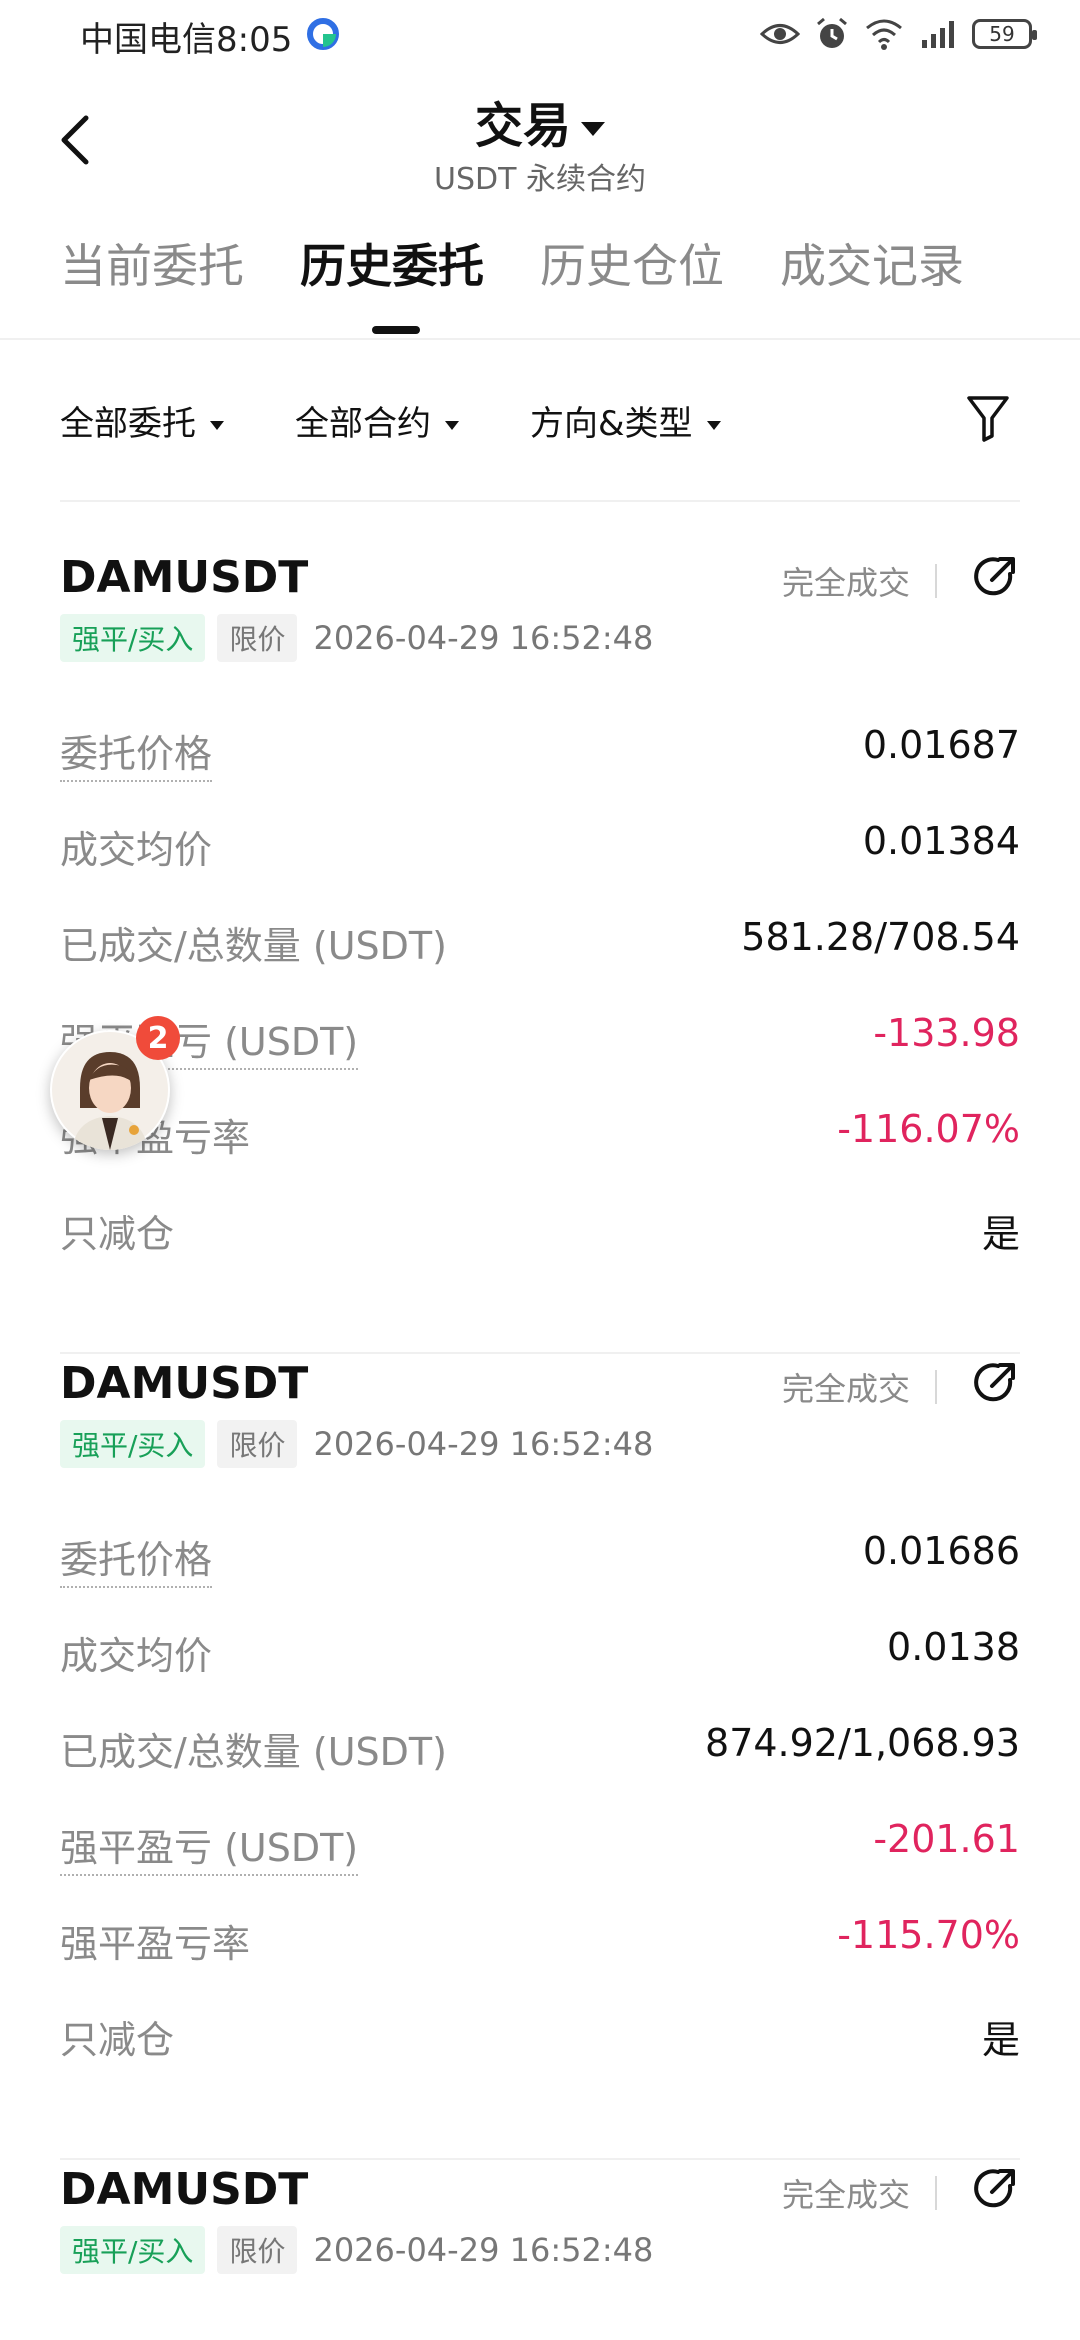 The image size is (1080, 2340). What do you see at coordinates (953, 1647) in the screenshot?
I see `row-value: 0.0138` at bounding box center [953, 1647].